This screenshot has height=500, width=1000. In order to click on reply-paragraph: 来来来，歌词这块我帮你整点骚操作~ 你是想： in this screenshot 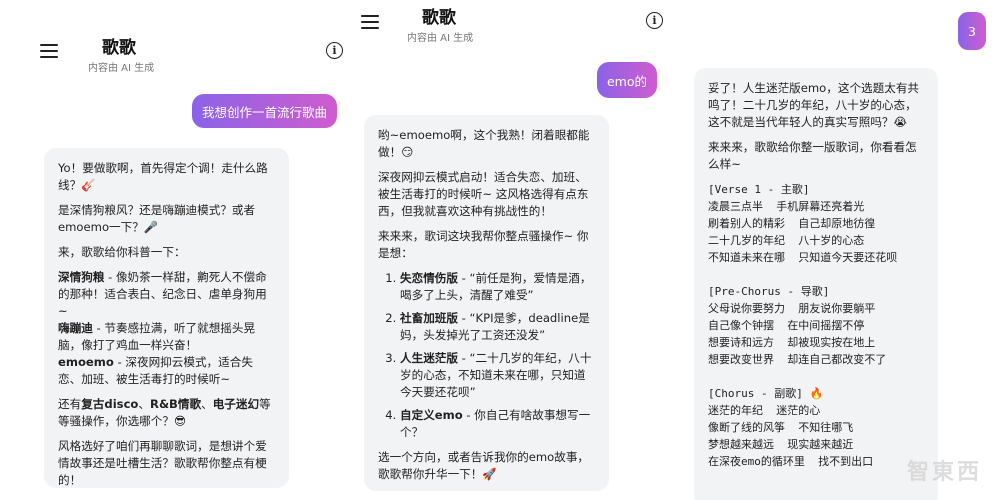, I will do `click(483, 244)`.